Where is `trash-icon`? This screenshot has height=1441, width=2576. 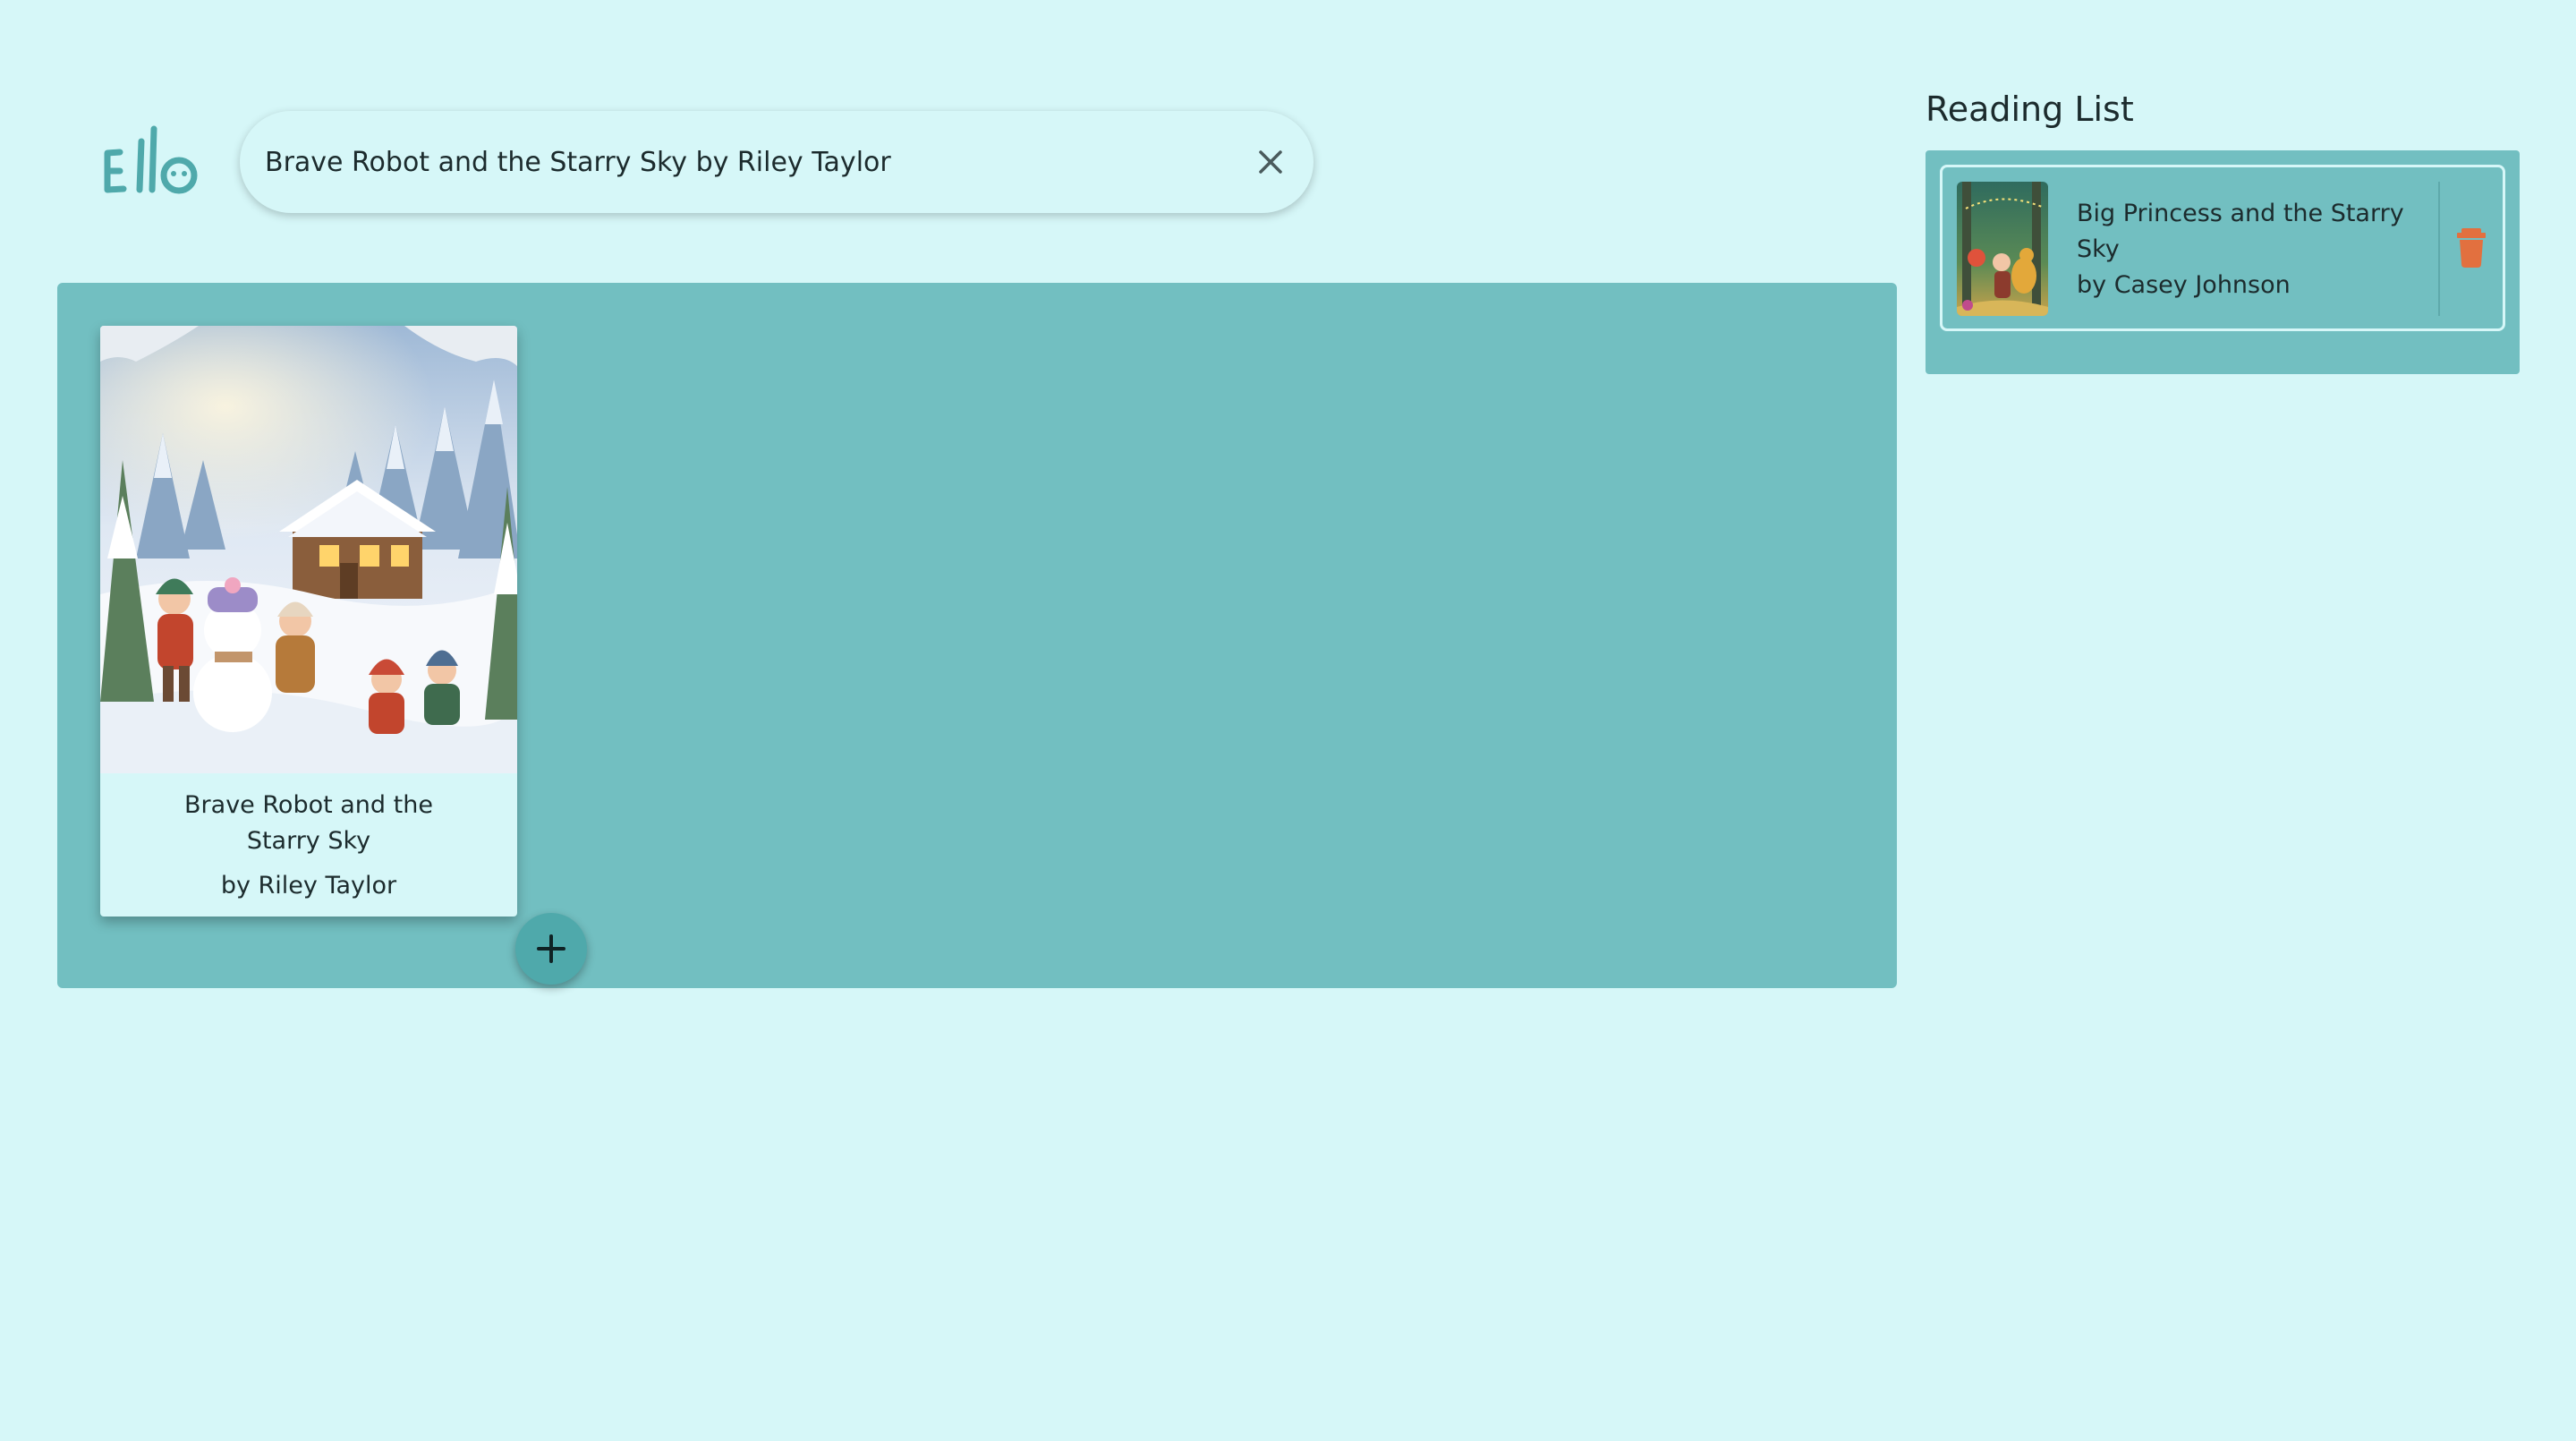
trash-icon is located at coordinates (2471, 248).